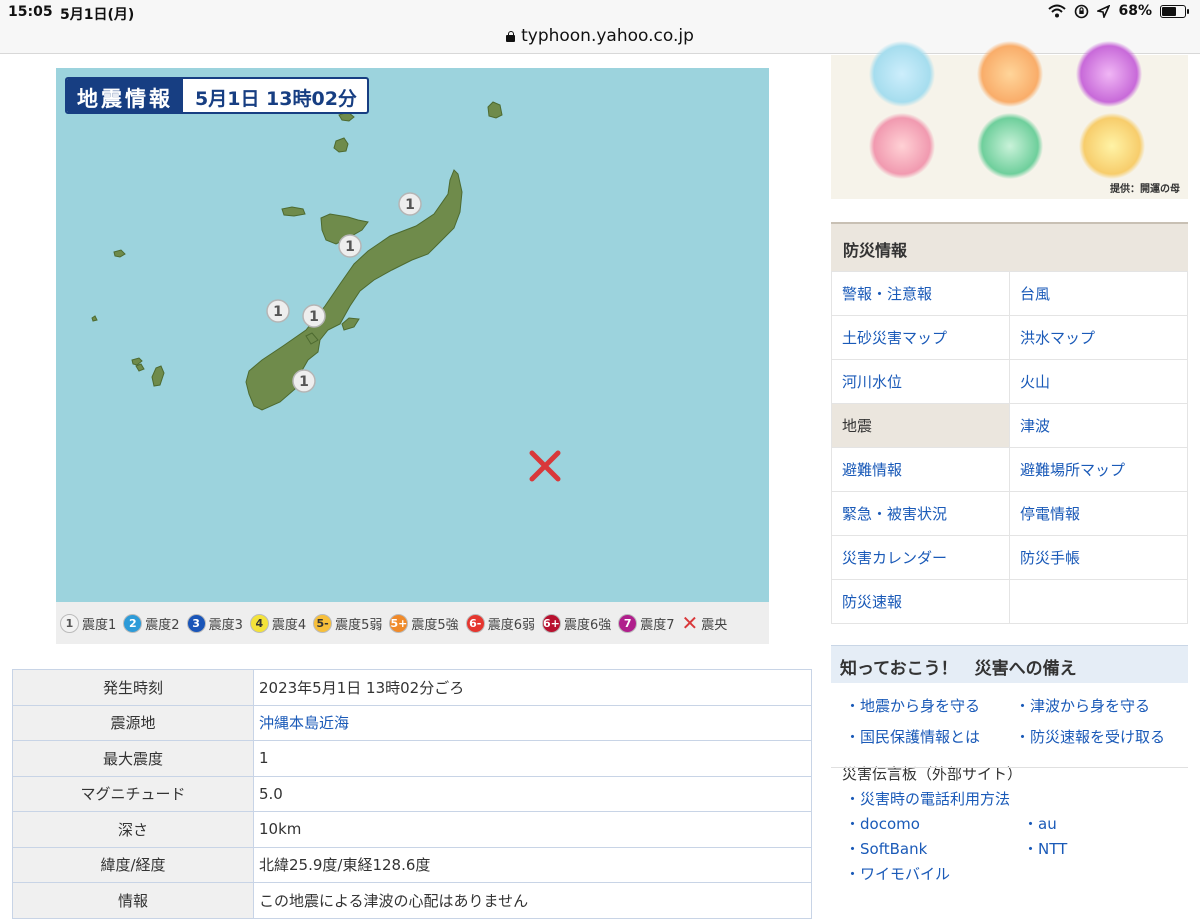  What do you see at coordinates (1135, 11) in the screenshot?
I see `battery-percent: 68%` at bounding box center [1135, 11].